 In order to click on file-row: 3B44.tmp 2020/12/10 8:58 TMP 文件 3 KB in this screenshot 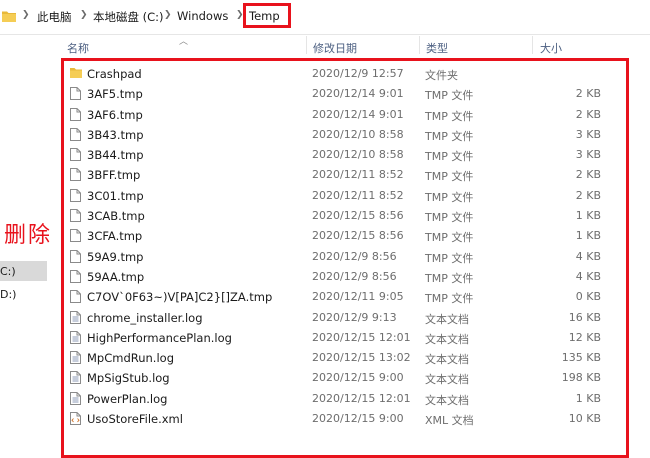, I will do `click(345, 155)`.